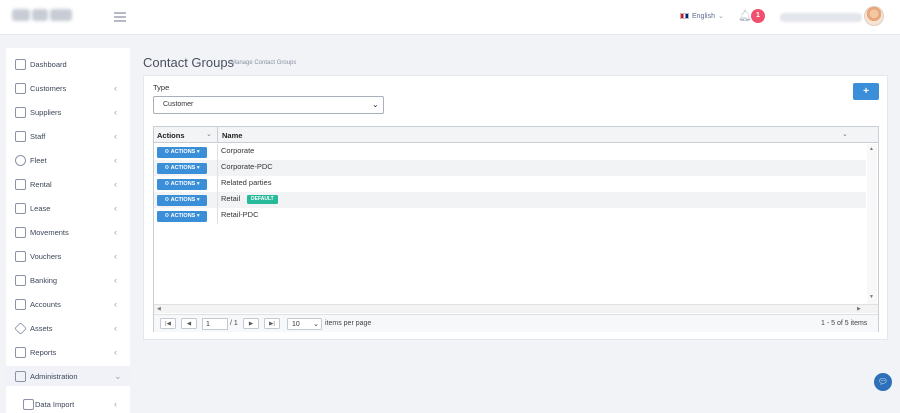 Image resolution: width=900 pixels, height=413 pixels. What do you see at coordinates (38, 136) in the screenshot?
I see `sidebar-item-label: Staff` at bounding box center [38, 136].